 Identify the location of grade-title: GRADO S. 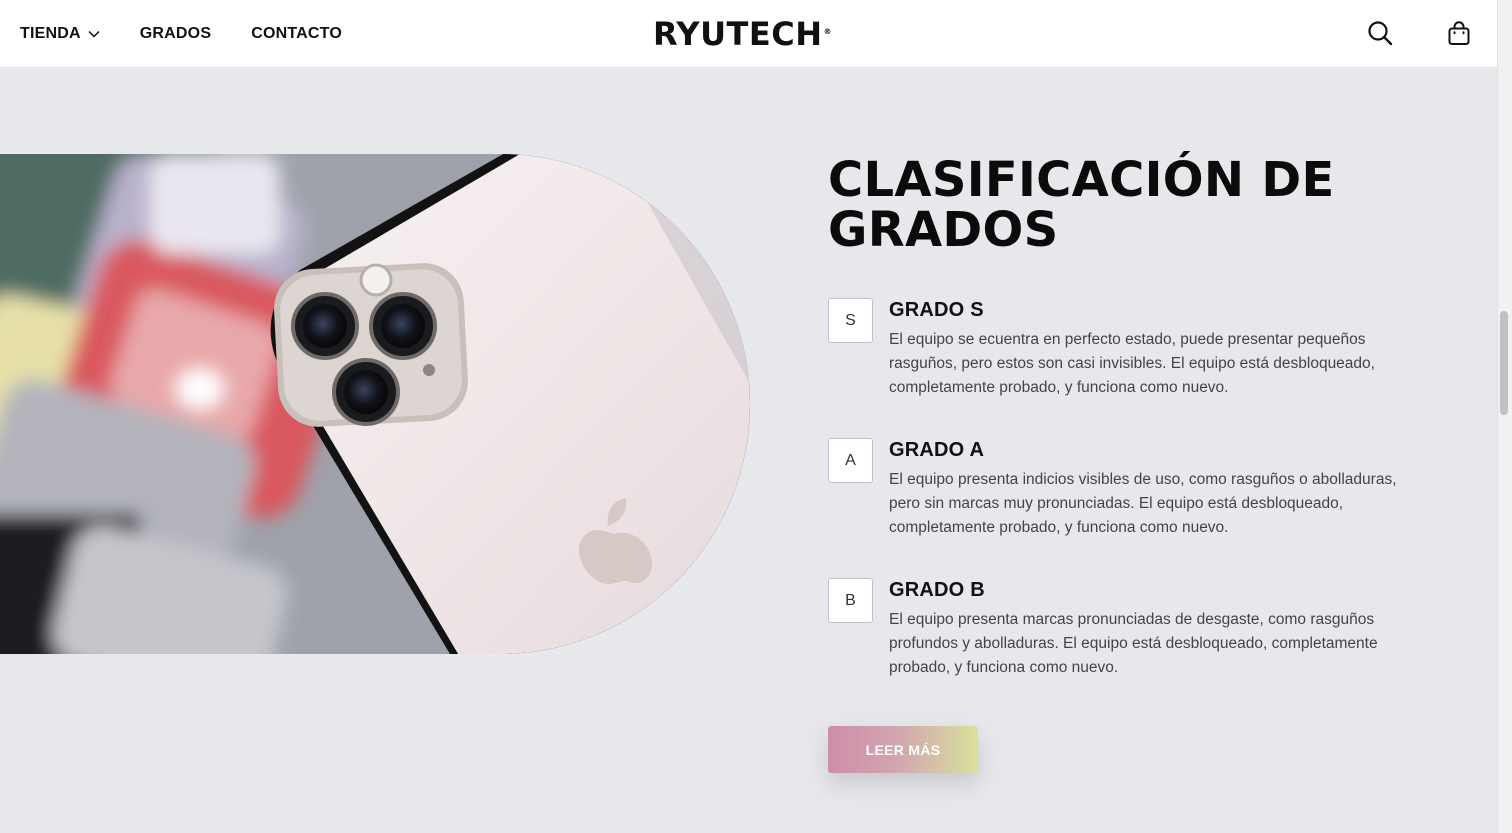
(936, 310).